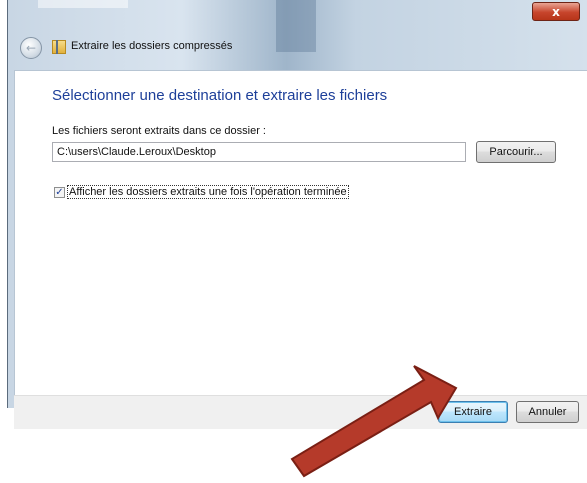  I want to click on arrow-shape, so click(374, 421).